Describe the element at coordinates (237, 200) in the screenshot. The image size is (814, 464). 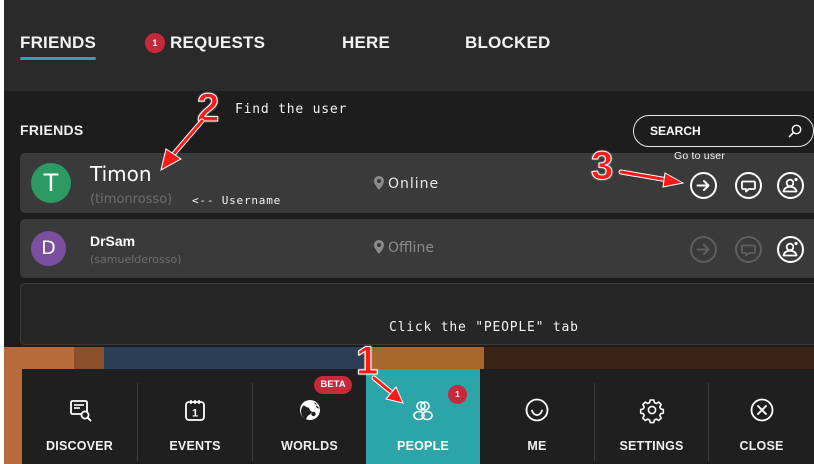
I see `username-caption: <-- Username` at that location.